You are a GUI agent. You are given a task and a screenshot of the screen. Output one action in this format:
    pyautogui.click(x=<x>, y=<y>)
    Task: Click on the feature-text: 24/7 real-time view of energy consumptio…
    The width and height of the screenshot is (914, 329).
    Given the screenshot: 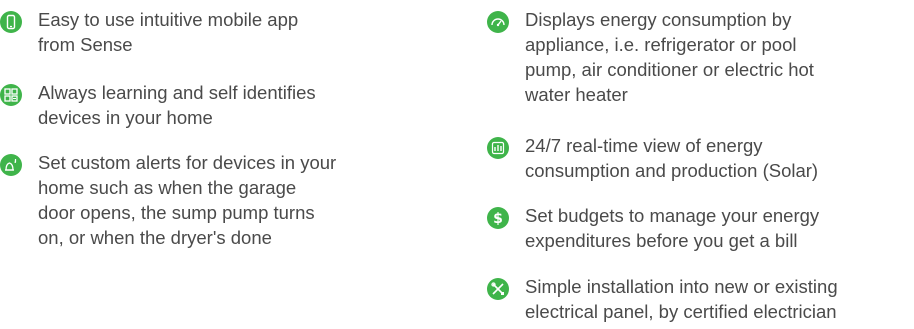 What is the action you would take?
    pyautogui.click(x=672, y=158)
    